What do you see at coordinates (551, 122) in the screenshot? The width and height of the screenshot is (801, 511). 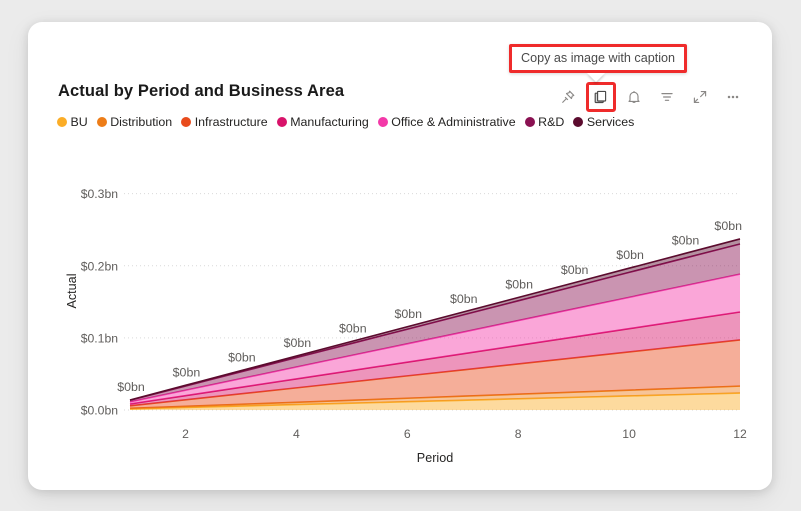 I see `legend-item-label: R&D` at bounding box center [551, 122].